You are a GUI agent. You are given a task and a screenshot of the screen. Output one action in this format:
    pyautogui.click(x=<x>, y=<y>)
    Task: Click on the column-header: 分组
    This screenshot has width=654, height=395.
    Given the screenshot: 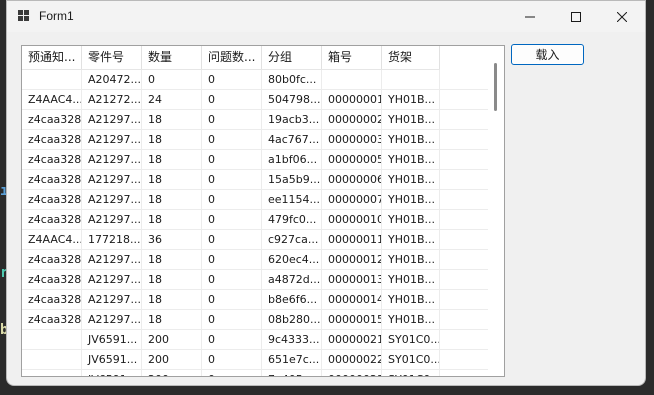 What is the action you would take?
    pyautogui.click(x=292, y=57)
    